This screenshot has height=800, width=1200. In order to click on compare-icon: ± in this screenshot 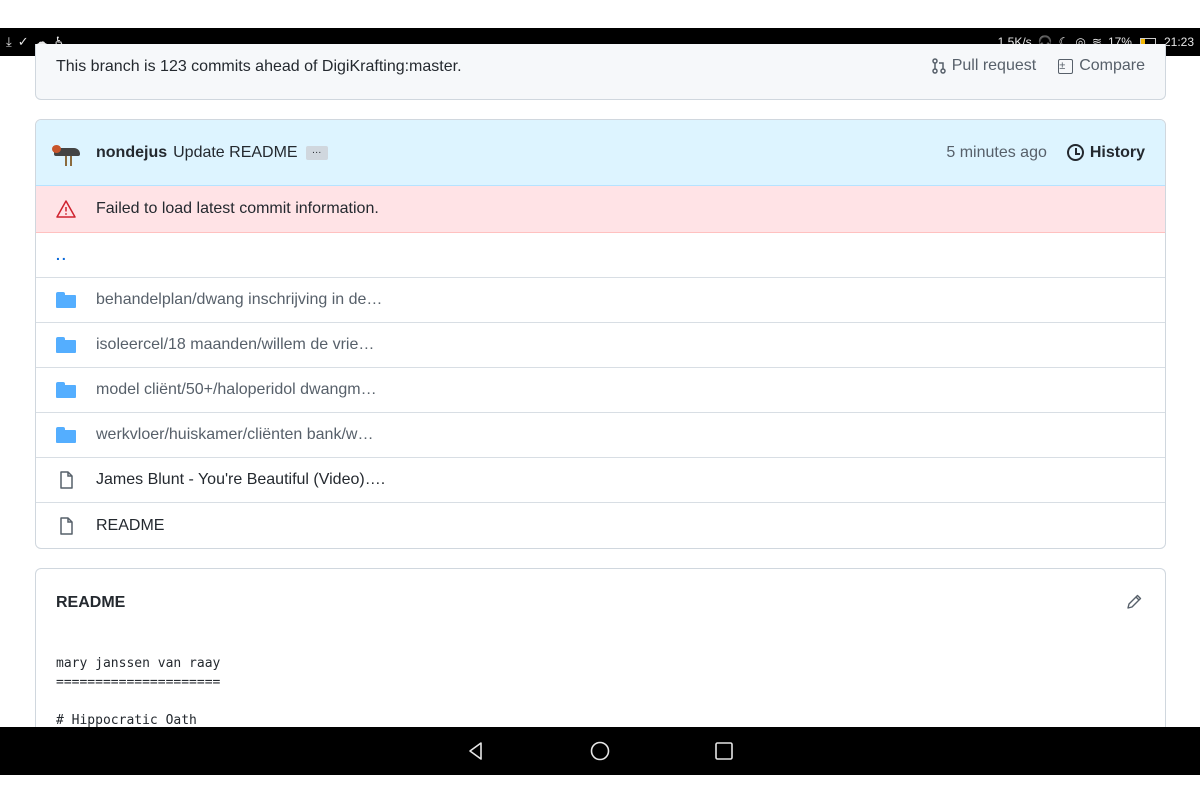, I will do `click(1066, 66)`.